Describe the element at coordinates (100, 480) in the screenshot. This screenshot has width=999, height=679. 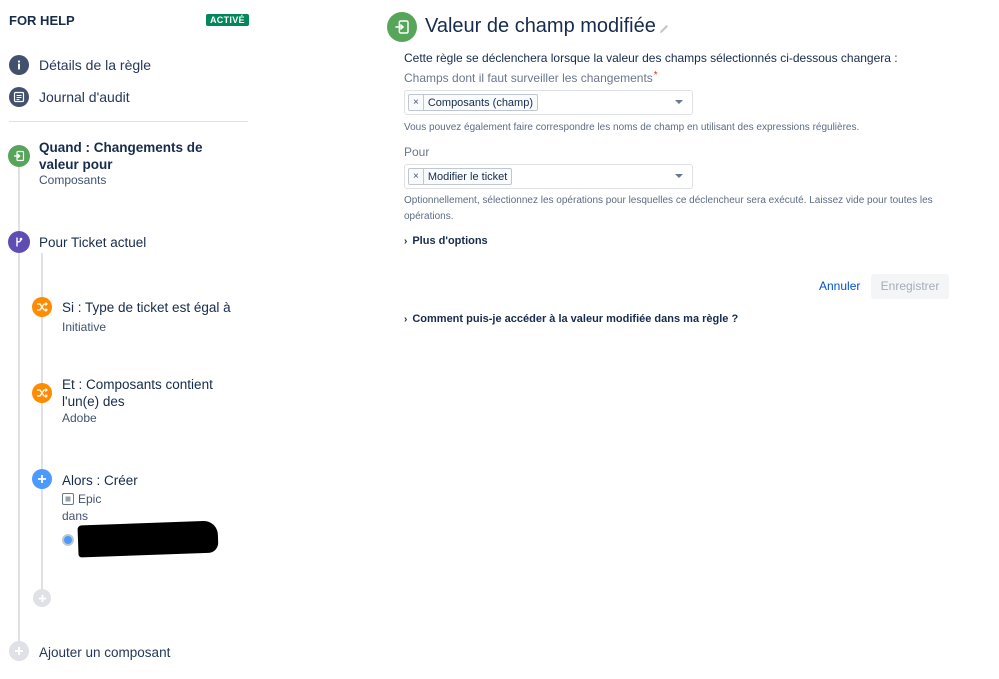
I see `action-title: Alors : Créer` at that location.